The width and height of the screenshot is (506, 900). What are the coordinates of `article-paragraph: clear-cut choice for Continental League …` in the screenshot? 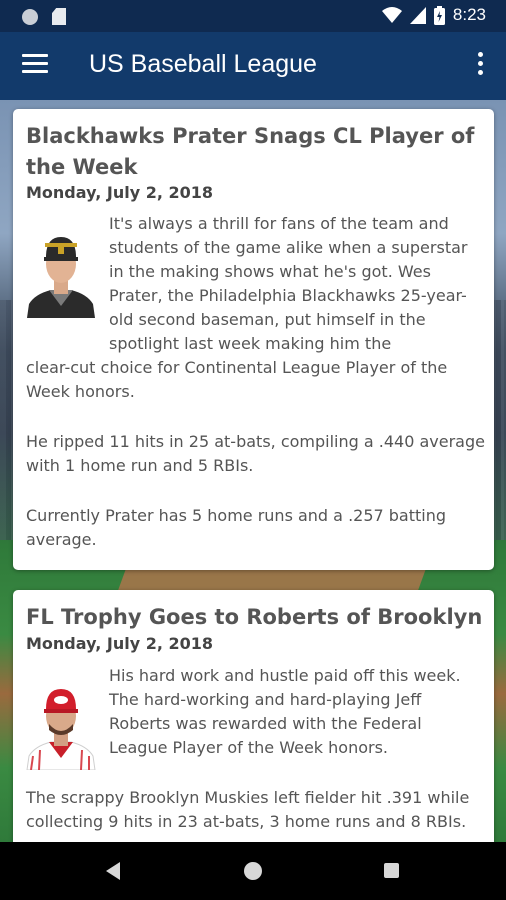 It's located at (237, 379).